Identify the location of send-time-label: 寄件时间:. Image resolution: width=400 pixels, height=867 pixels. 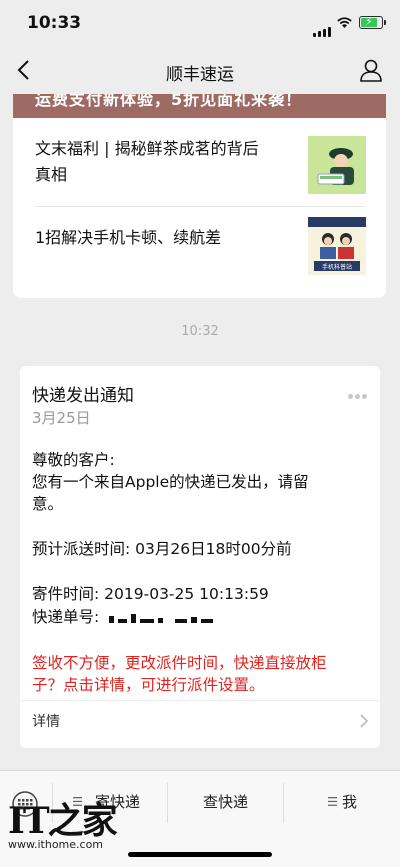
(66, 594).